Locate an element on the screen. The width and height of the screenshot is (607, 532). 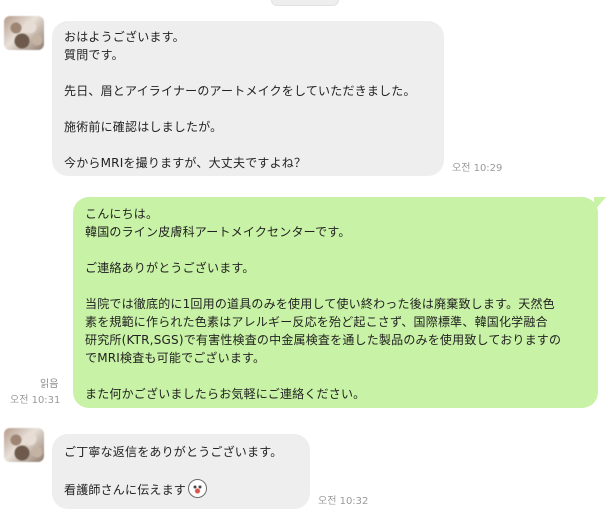
message-line: 韓国のライン皮膚科アートメイクセンターです。 is located at coordinates (218, 232).